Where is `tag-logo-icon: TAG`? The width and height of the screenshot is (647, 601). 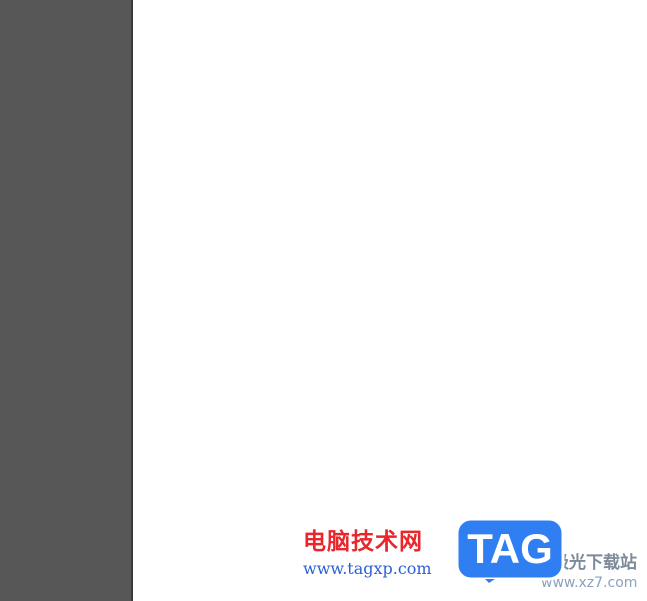 tag-logo-icon: TAG is located at coordinates (510, 550).